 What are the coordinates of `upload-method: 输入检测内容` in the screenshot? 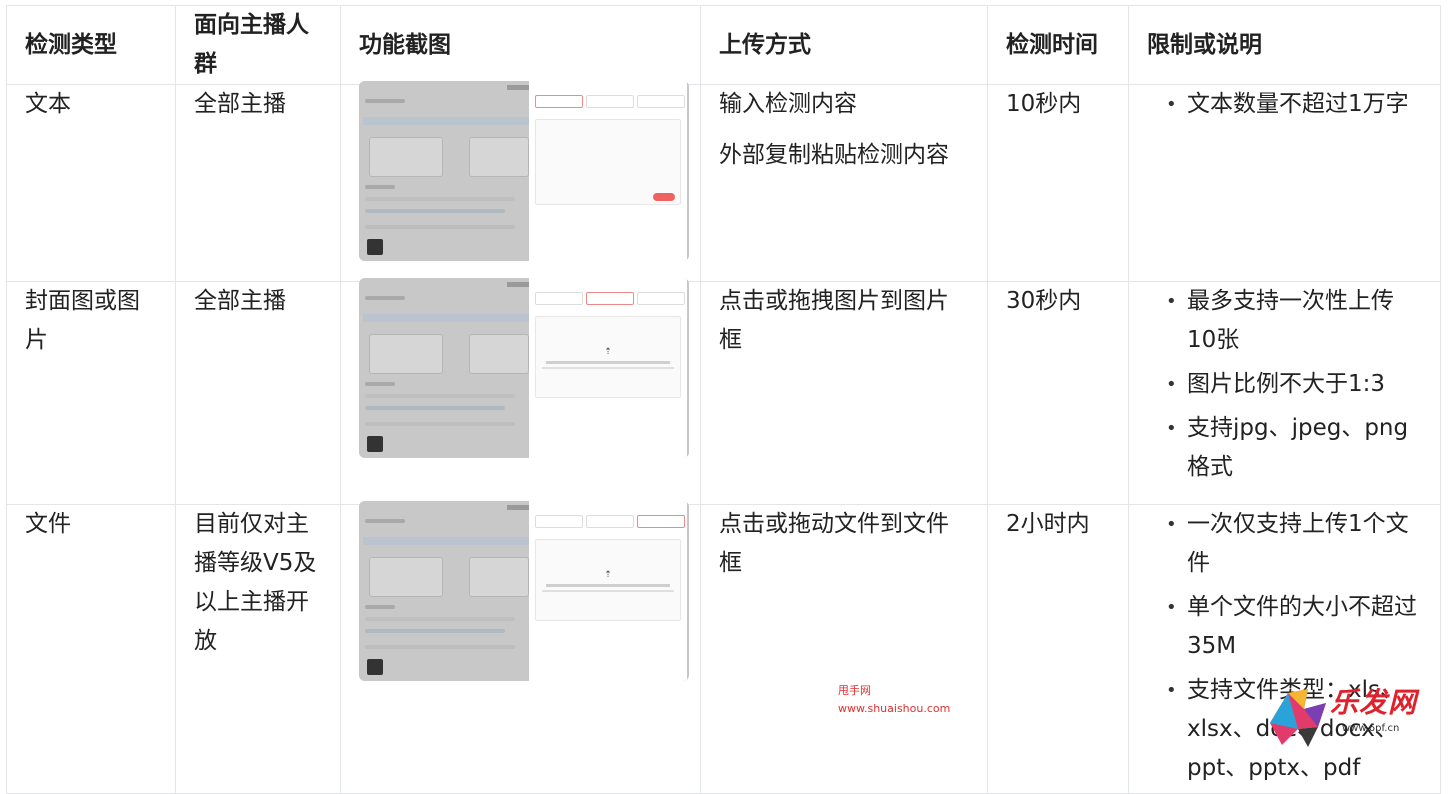 It's located at (788, 104).